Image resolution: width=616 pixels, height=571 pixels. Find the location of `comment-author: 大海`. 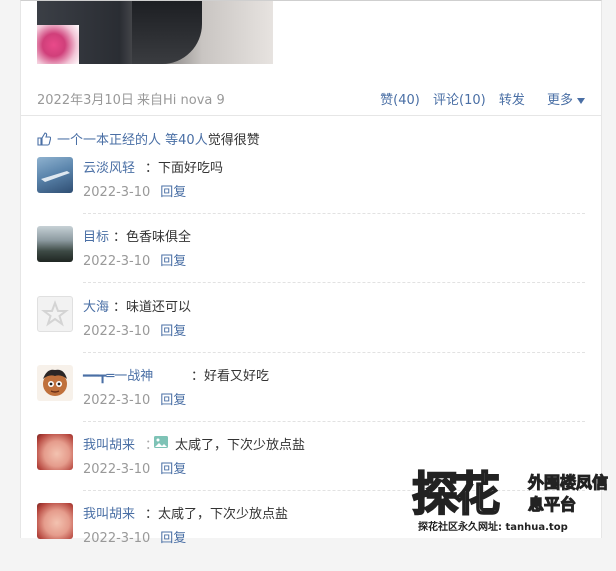

comment-author: 大海 is located at coordinates (96, 305).